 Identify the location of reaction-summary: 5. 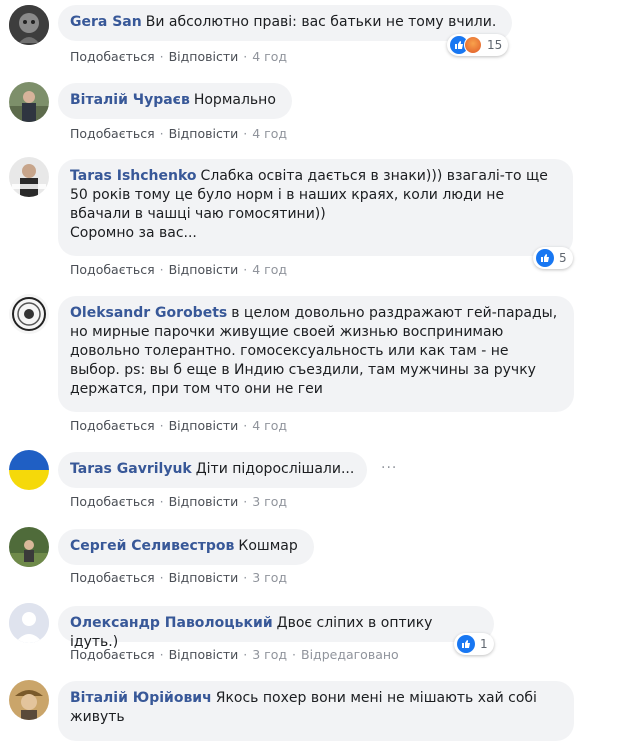
(553, 258).